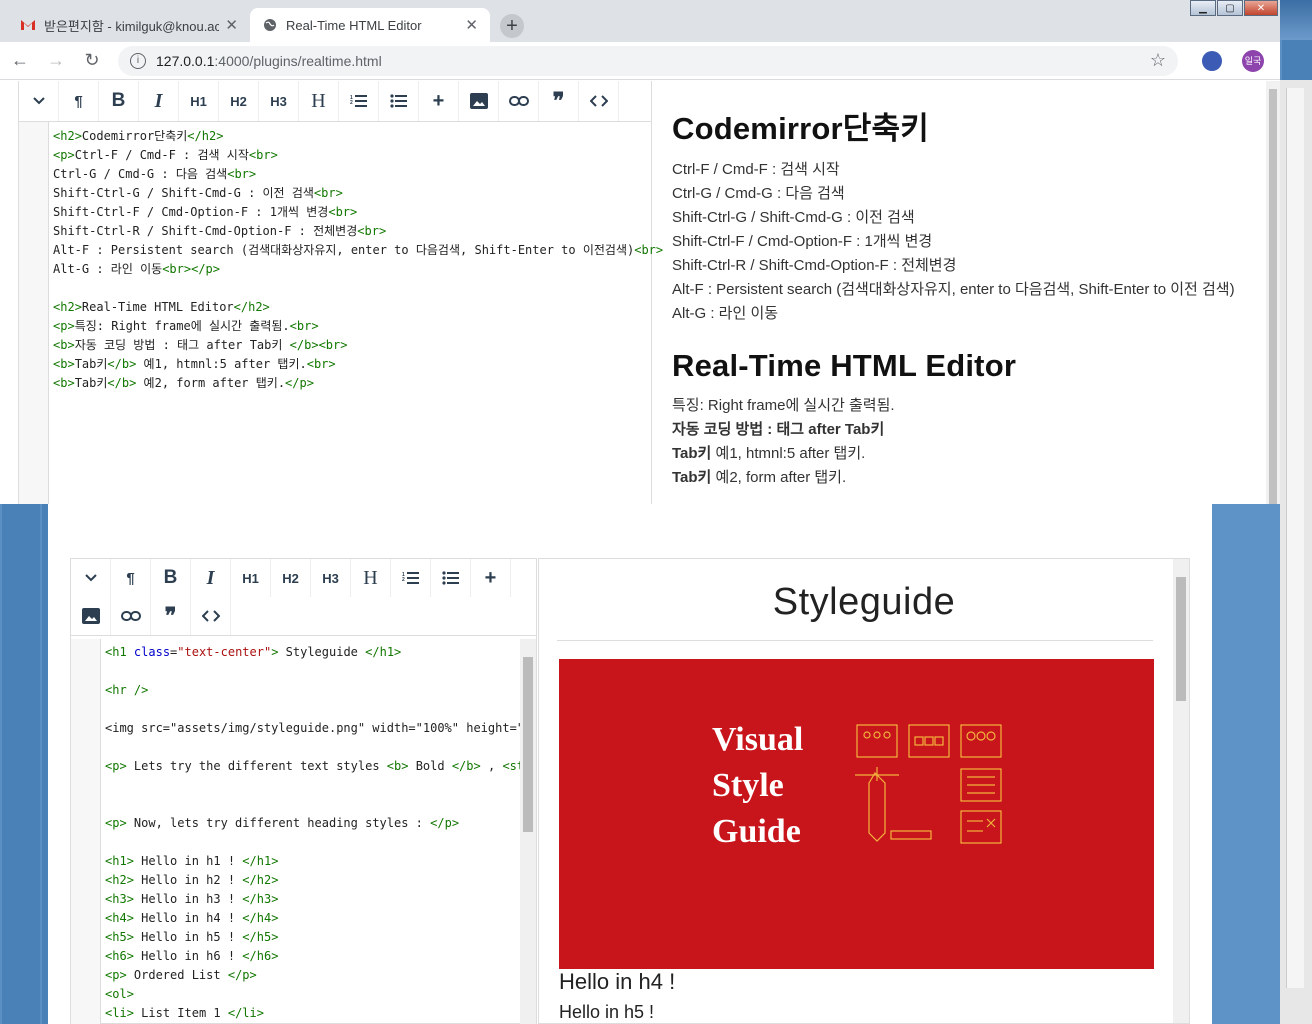  Describe the element at coordinates (138, 136) in the screenshot. I see `code-text: <h2>Codemirror단축키</h2>` at that location.